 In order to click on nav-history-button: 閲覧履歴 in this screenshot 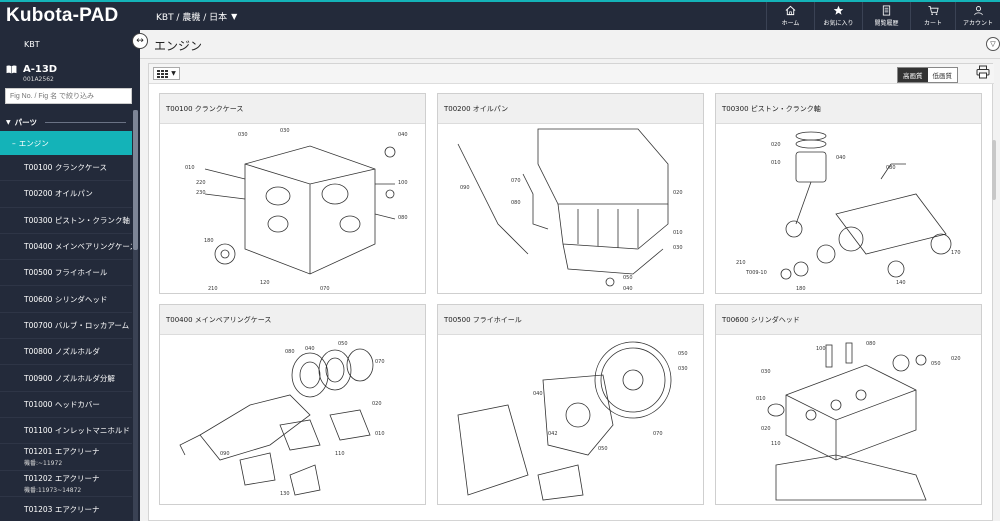, I will do `click(886, 16)`.